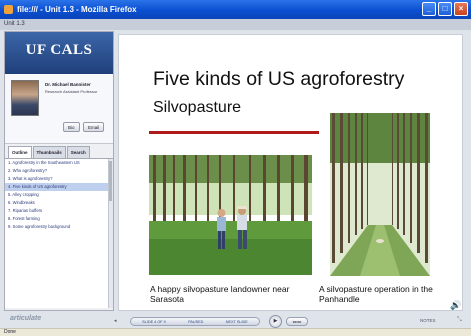 This screenshot has width=471, height=336. What do you see at coordinates (110, 233) in the screenshot?
I see `outline-scrollbar` at bounding box center [110, 233].